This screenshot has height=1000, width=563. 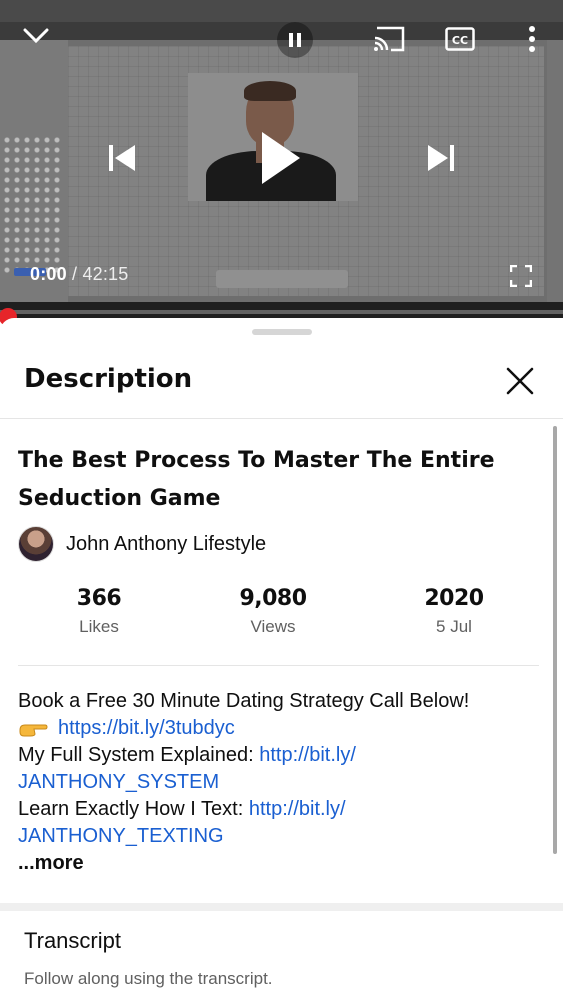 I want to click on stats-divider, so click(x=278, y=665).